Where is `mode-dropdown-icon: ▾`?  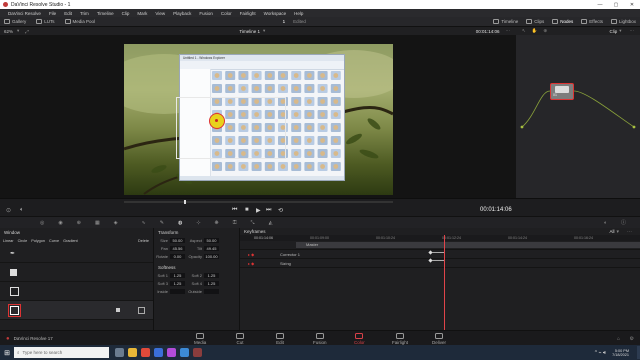 mode-dropdown-icon: ▾ is located at coordinates (620, 31).